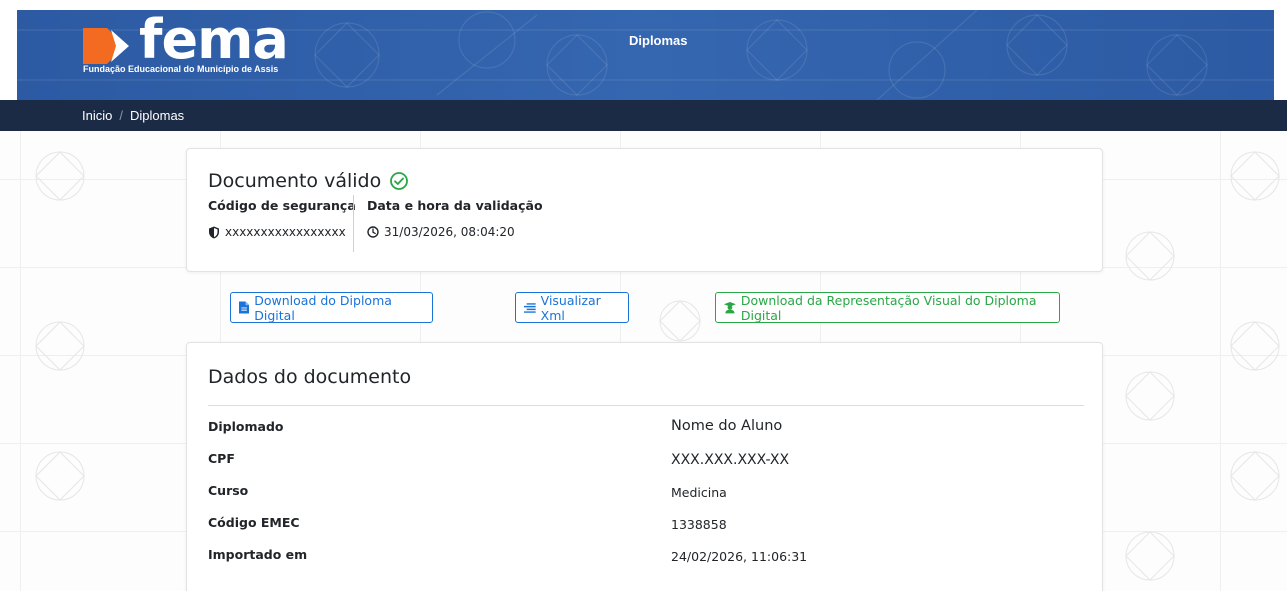 This screenshot has width=1287, height=591. I want to click on download-diploma-label: Download do Diploma Digital, so click(323, 307).